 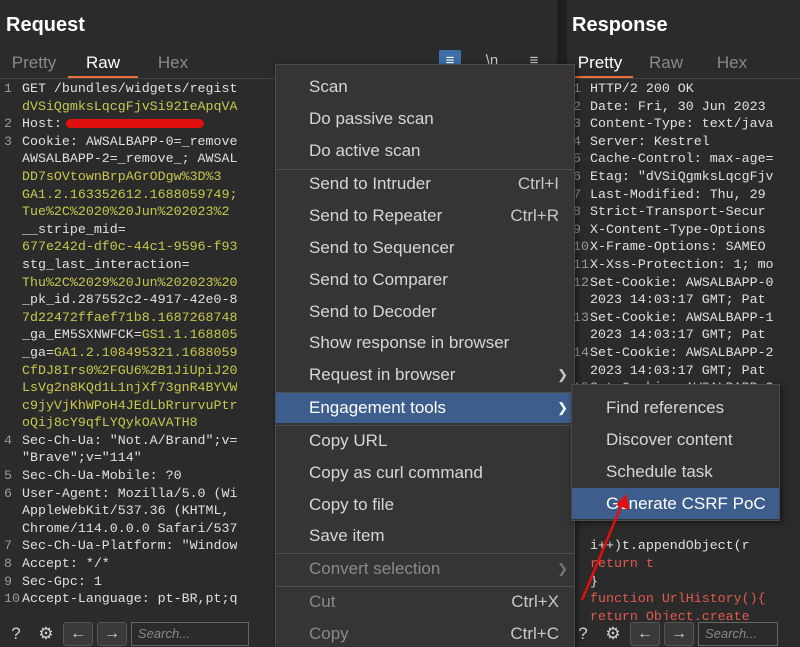 I want to click on code-text: LsVg2n8KQd1L1njXf73gnR4BYVW, so click(x=130, y=388).